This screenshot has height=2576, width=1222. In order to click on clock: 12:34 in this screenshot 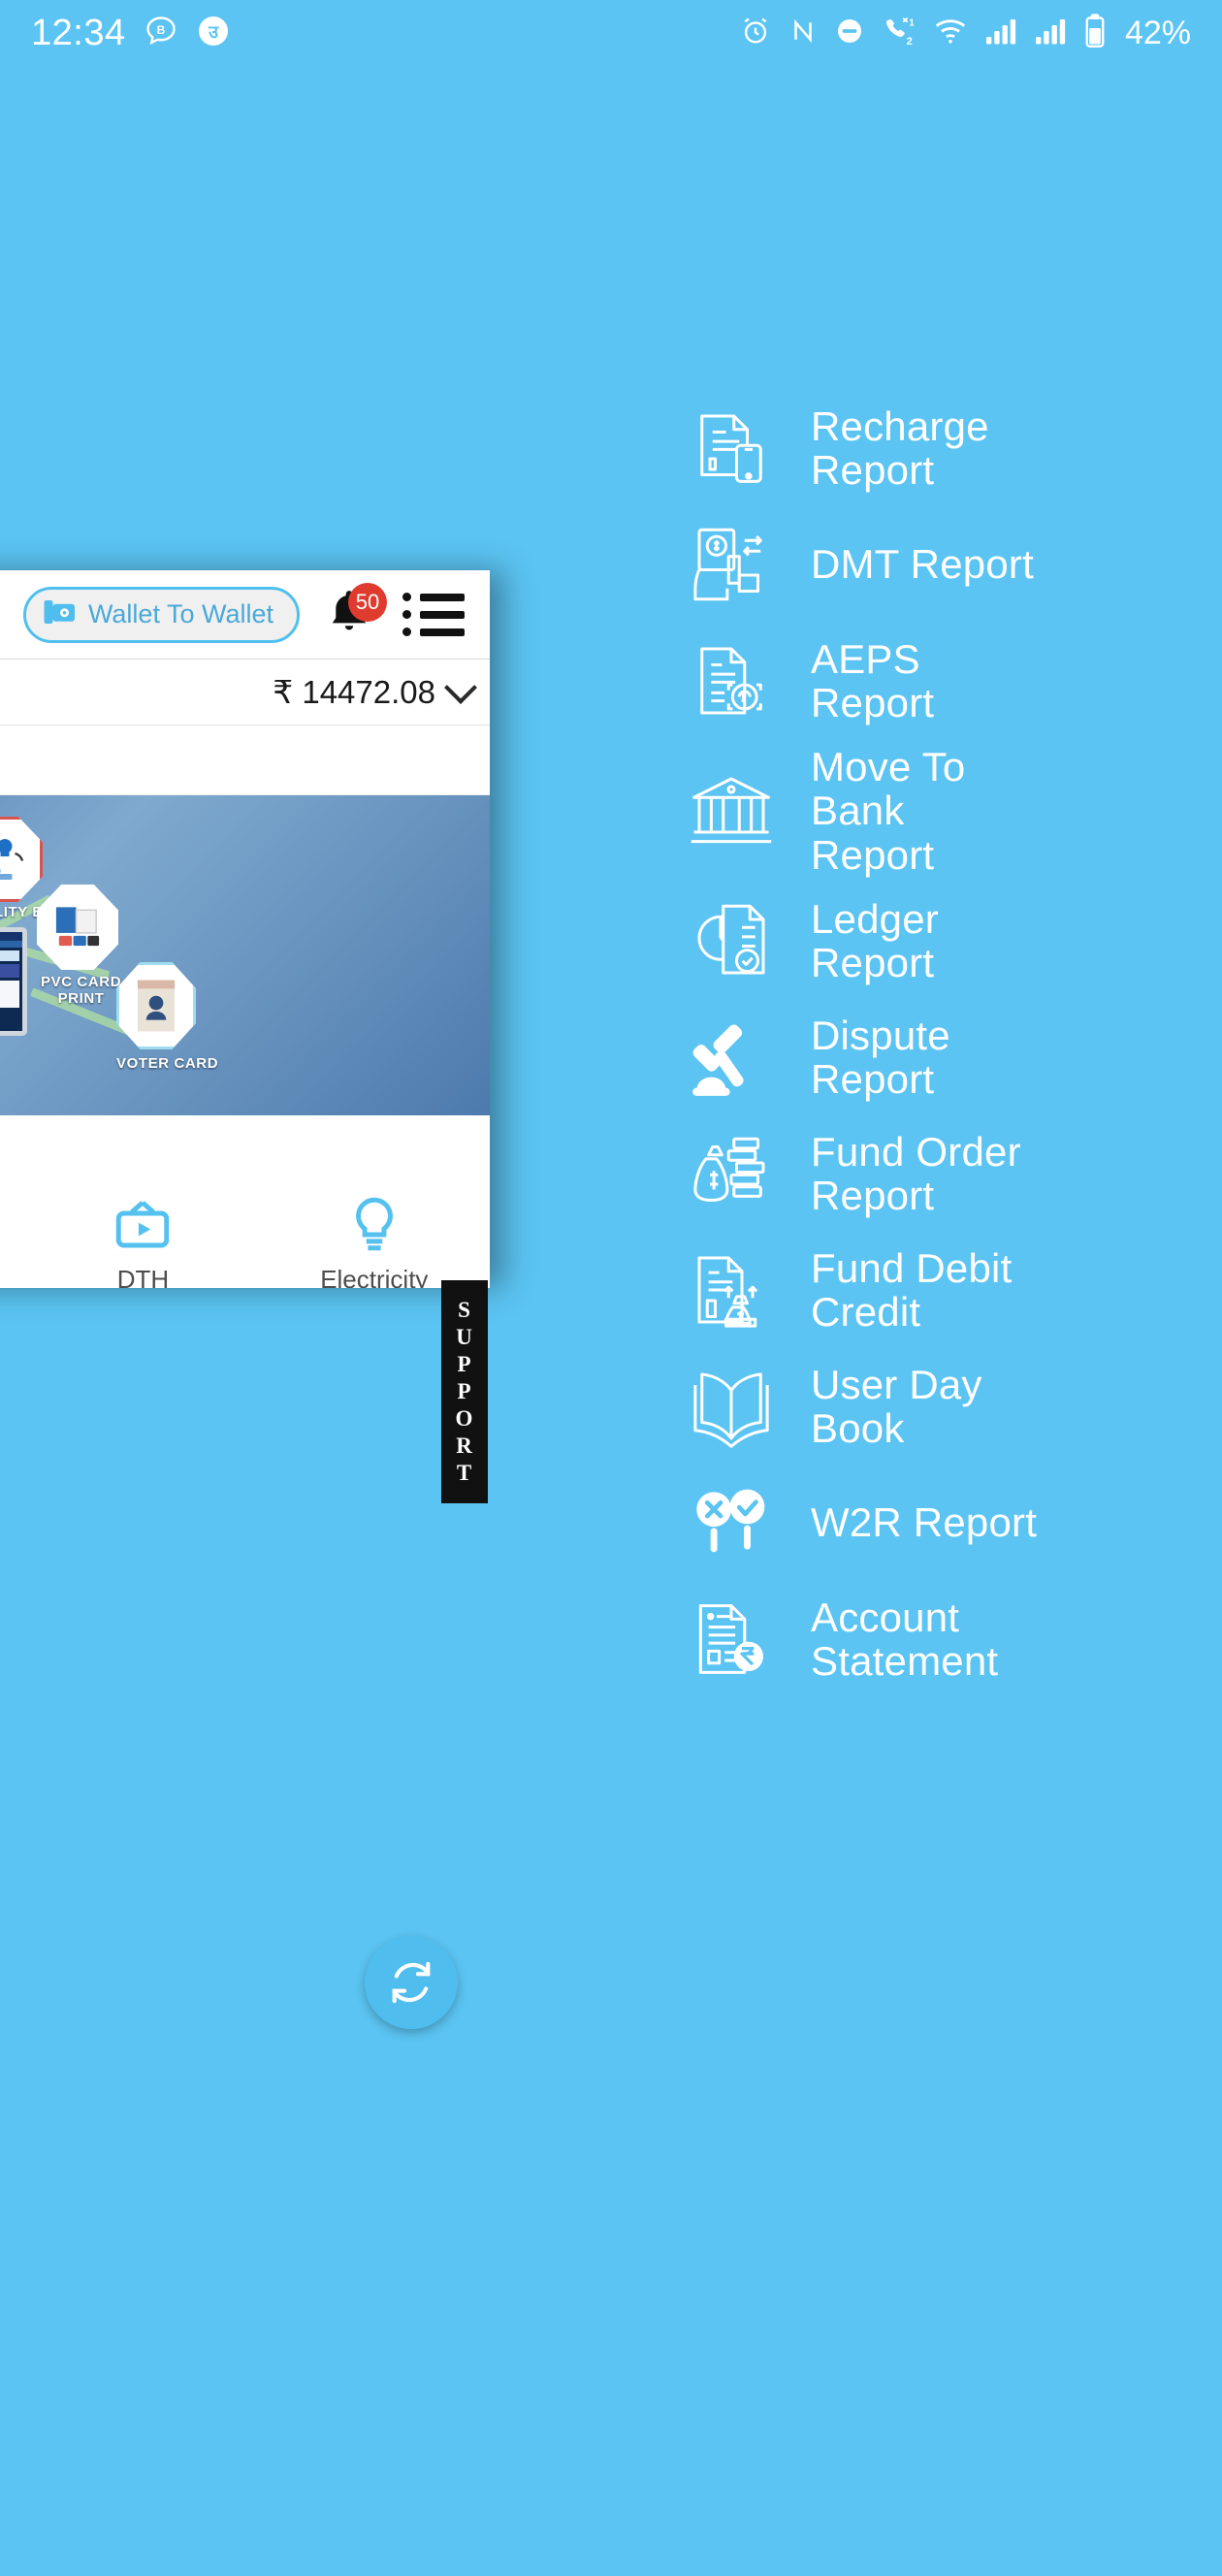, I will do `click(78, 33)`.